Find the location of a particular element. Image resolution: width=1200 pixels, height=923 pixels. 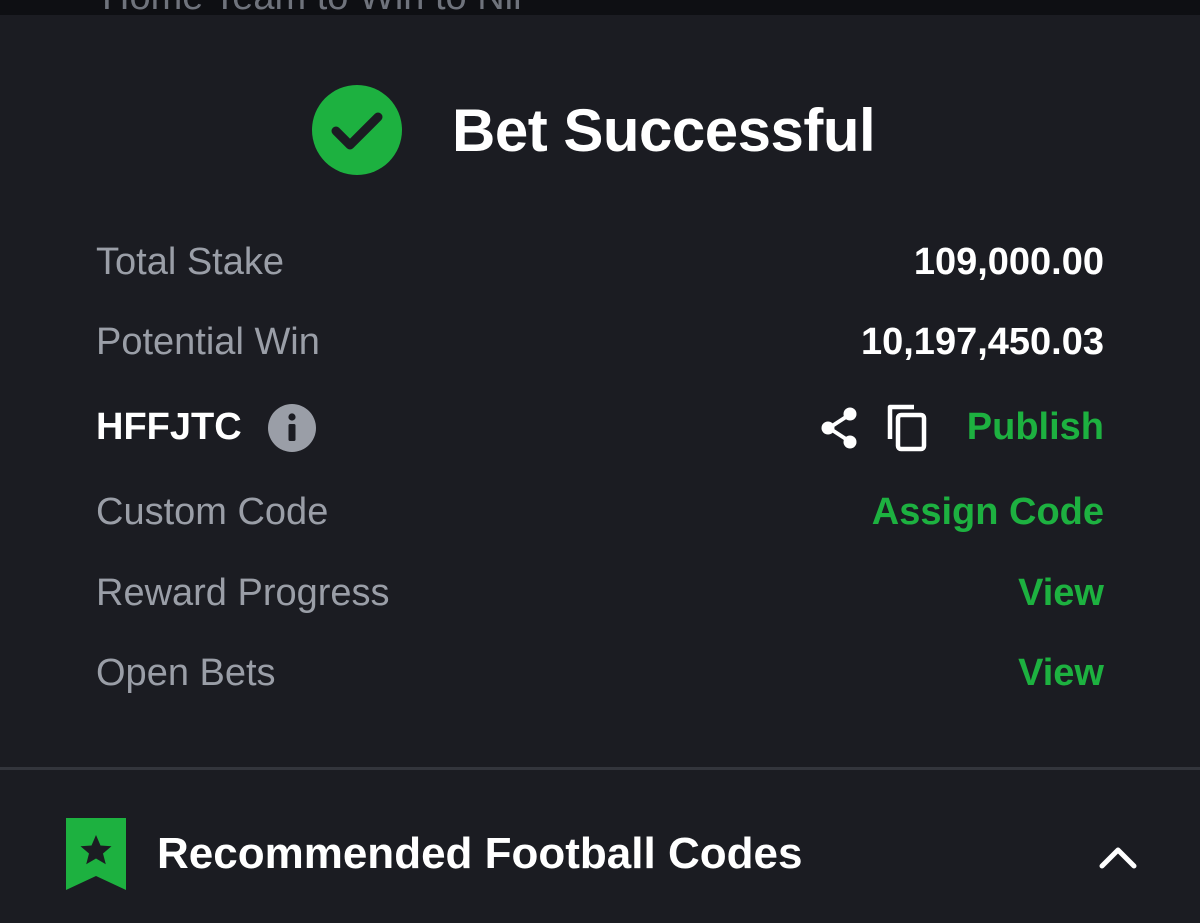

page-title: Bet Successful is located at coordinates (664, 130).